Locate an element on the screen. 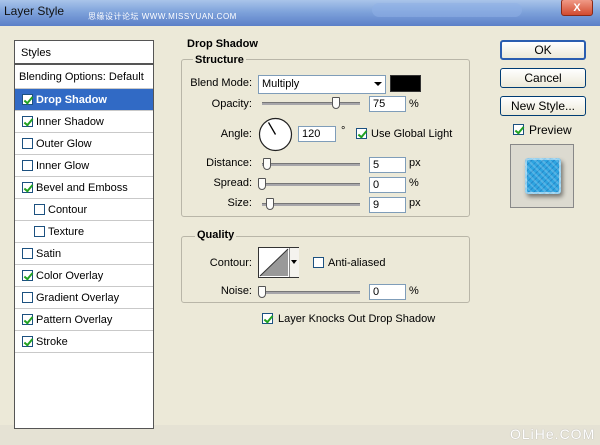 The width and height of the screenshot is (600, 445). window-title: Layer Style is located at coordinates (34, 11).